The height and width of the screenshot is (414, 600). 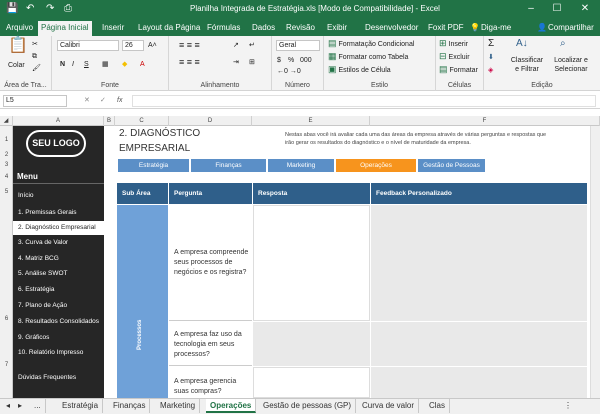 What do you see at coordinates (124, 64) in the screenshot?
I see `fill-color-icon: ◆` at bounding box center [124, 64].